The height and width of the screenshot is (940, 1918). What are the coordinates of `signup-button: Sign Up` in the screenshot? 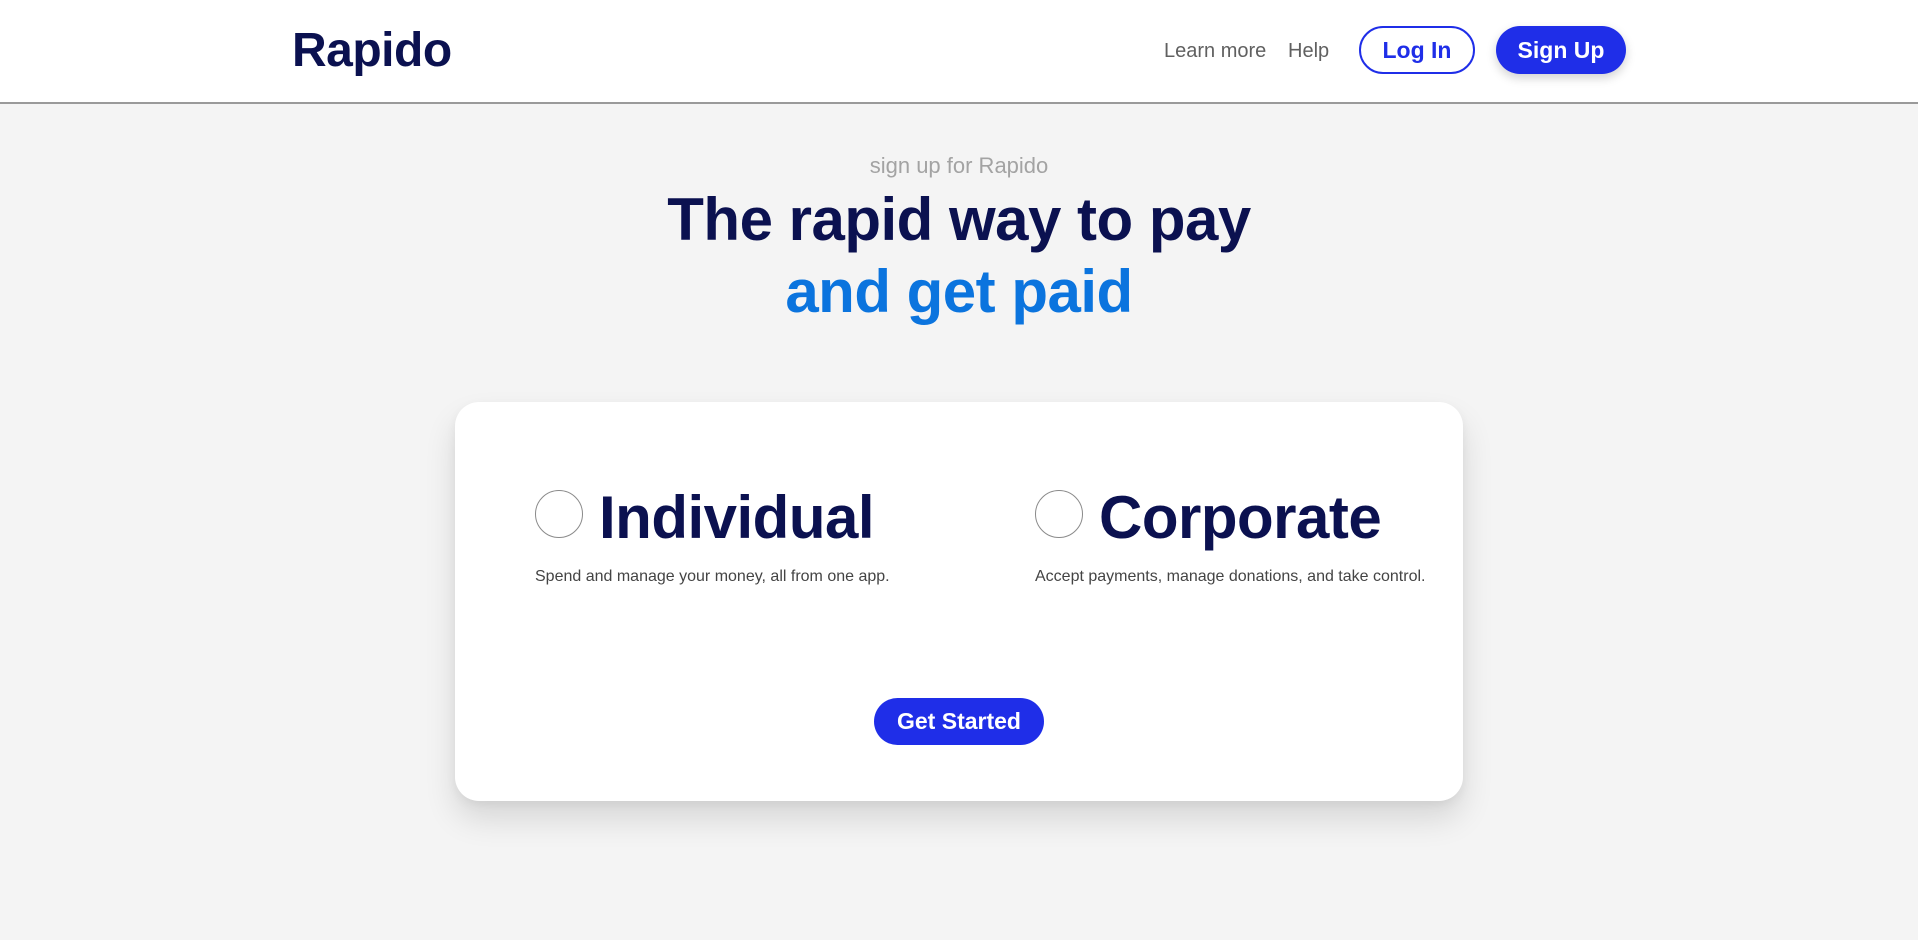 It's located at (1561, 50).